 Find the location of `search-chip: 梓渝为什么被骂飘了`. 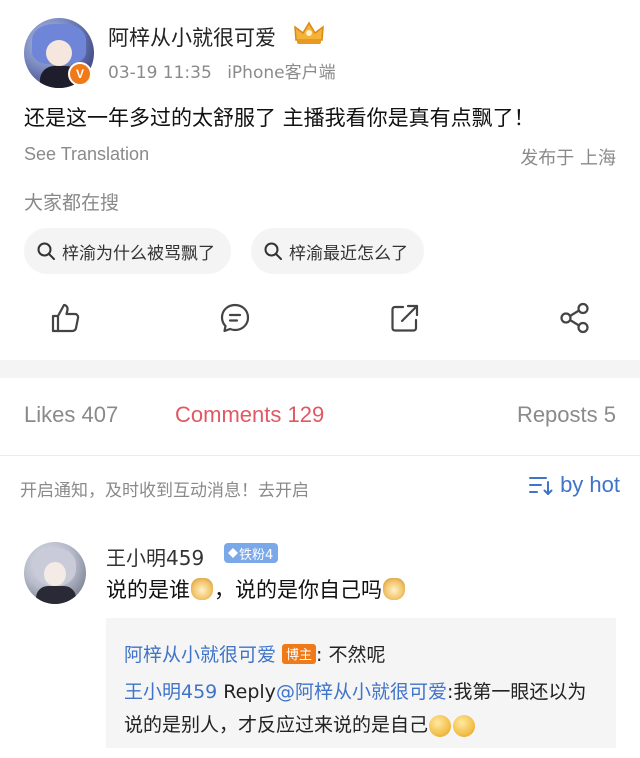

search-chip: 梓渝为什么被骂飘了 is located at coordinates (127, 251).